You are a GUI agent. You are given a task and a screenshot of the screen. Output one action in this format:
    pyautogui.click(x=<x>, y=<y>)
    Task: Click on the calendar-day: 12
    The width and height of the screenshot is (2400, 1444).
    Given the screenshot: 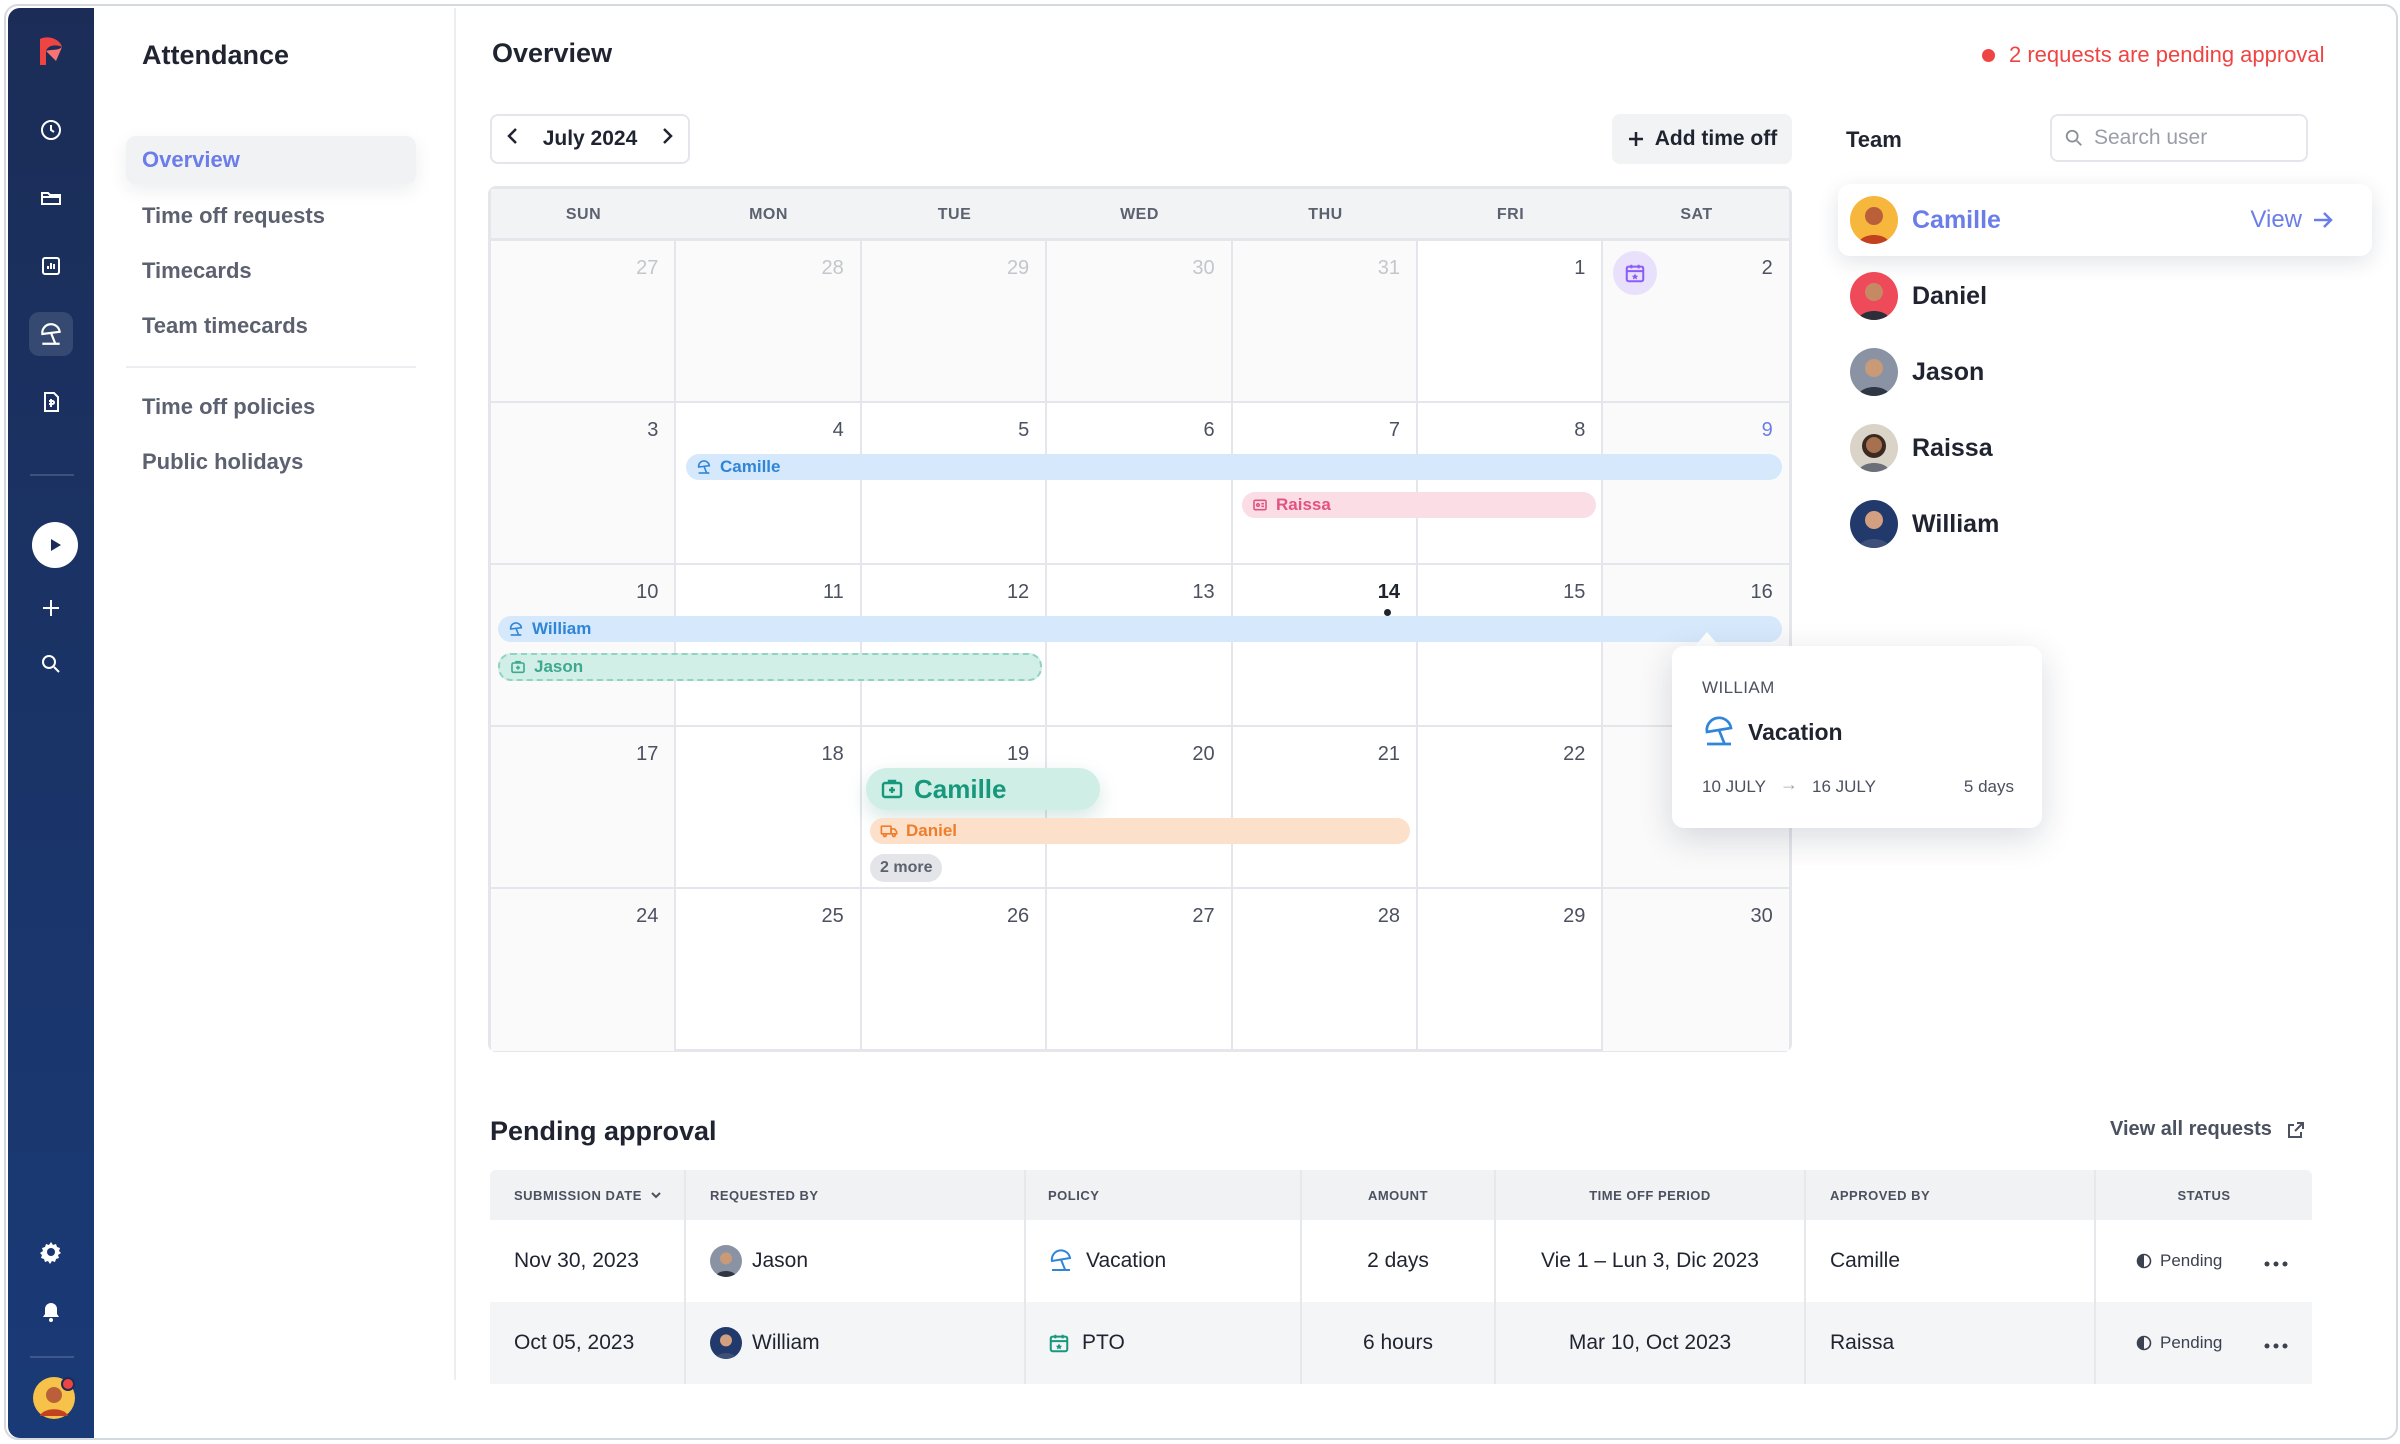 What is the action you would take?
    pyautogui.click(x=954, y=646)
    